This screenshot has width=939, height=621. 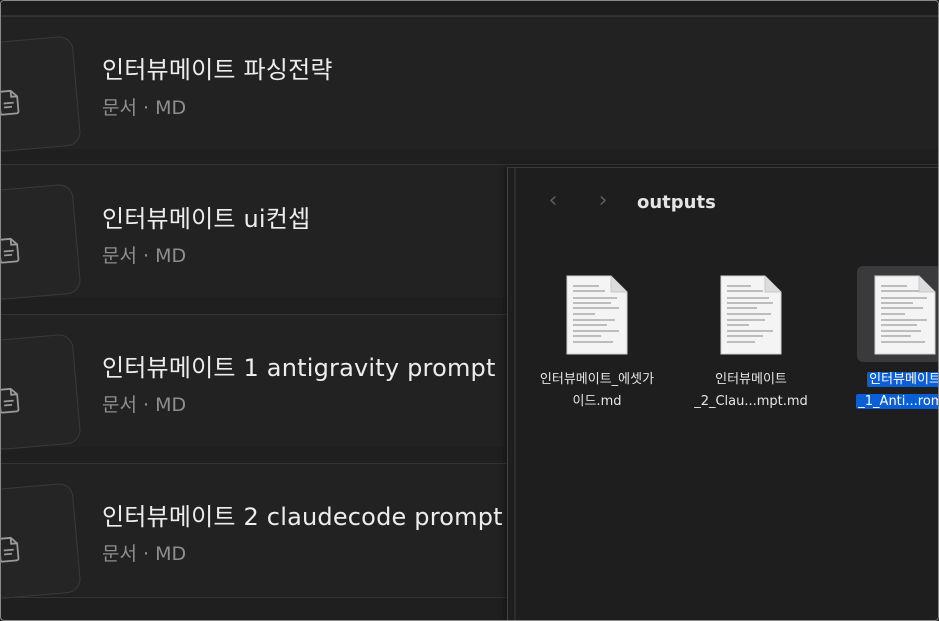 I want to click on document-title: 인터뷰메이트 ui컨셉, so click(x=206, y=219).